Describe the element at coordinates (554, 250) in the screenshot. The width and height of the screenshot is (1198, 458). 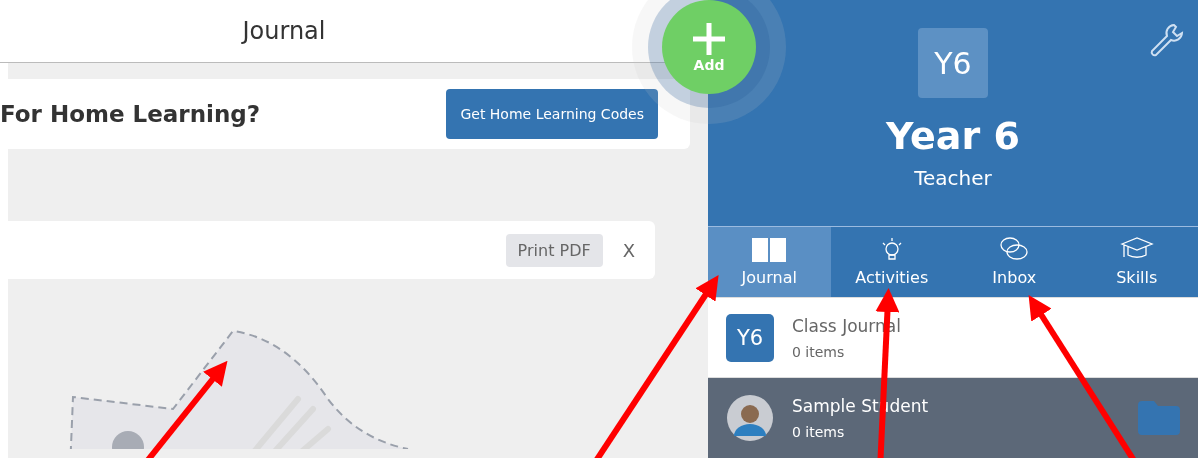
I see `print-pdf-button: Print PDF` at that location.